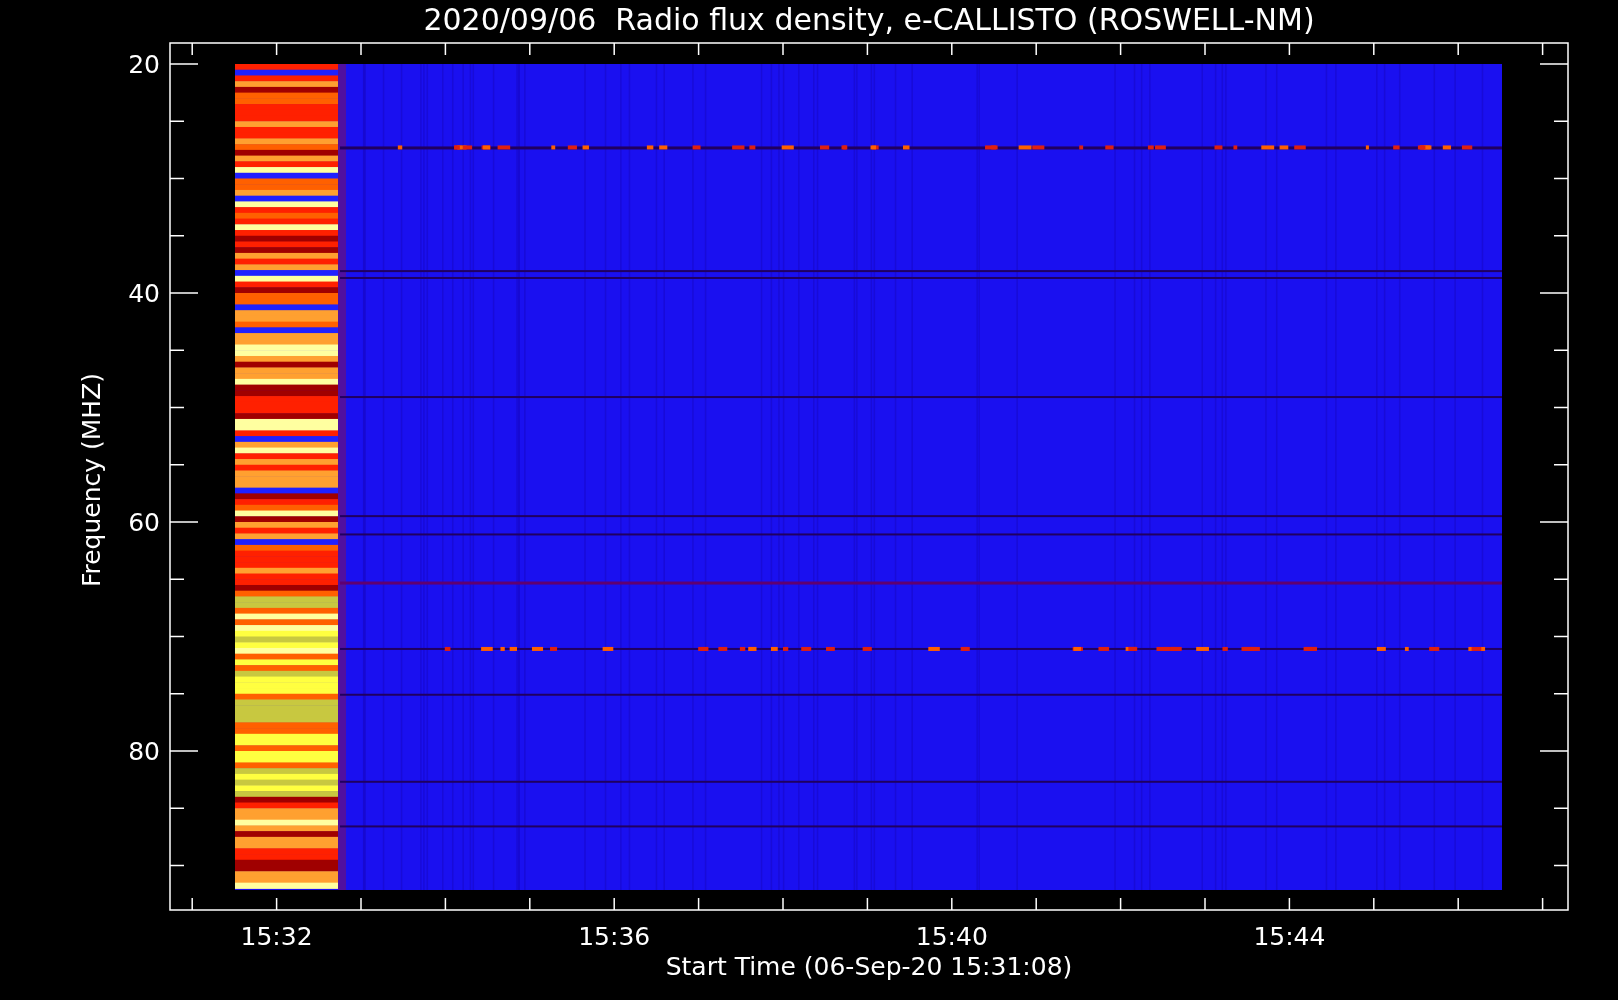 This screenshot has width=1618, height=1000. I want to click on x-tick-label: 15:44, so click(1289, 936).